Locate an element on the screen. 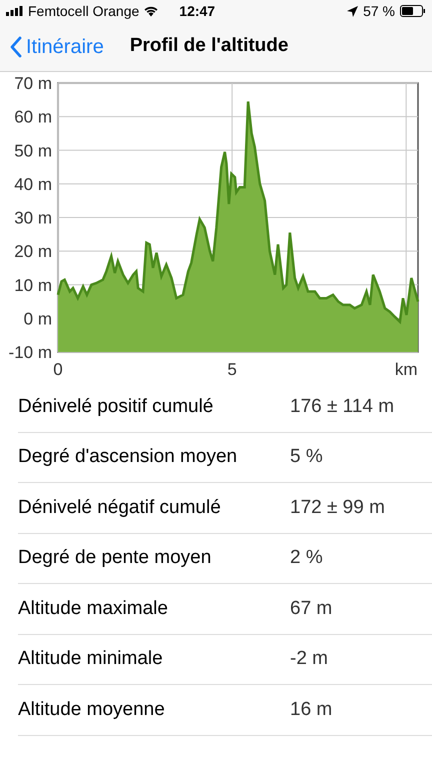 The image size is (432, 768). stat-value: 176 ± 114 m is located at coordinates (342, 406).